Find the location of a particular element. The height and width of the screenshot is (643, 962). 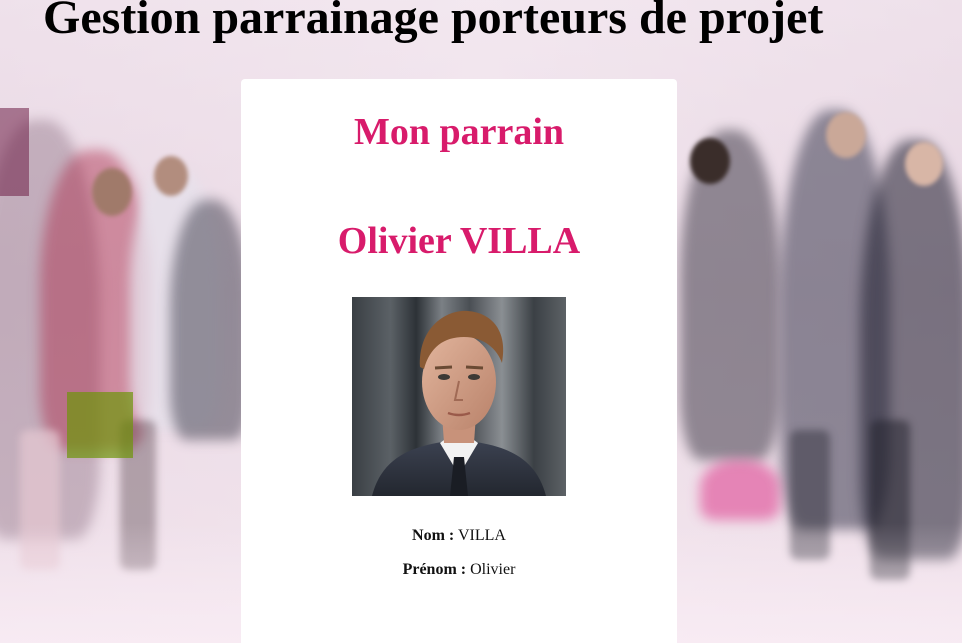

page-title: Gestion parrainage porteurs de projet is located at coordinates (433, 22).